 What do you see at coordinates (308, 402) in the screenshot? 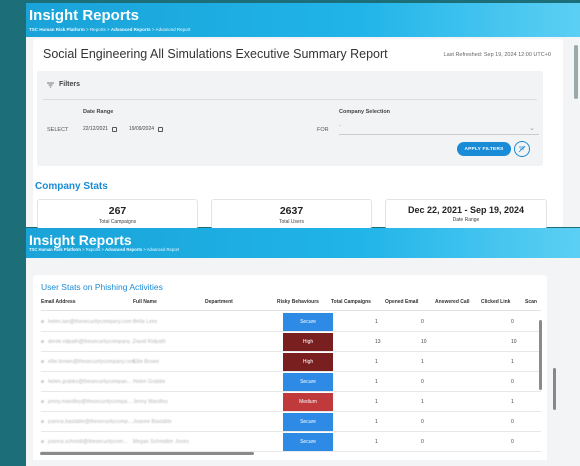
I see `risk-badge: Medium` at bounding box center [308, 402].